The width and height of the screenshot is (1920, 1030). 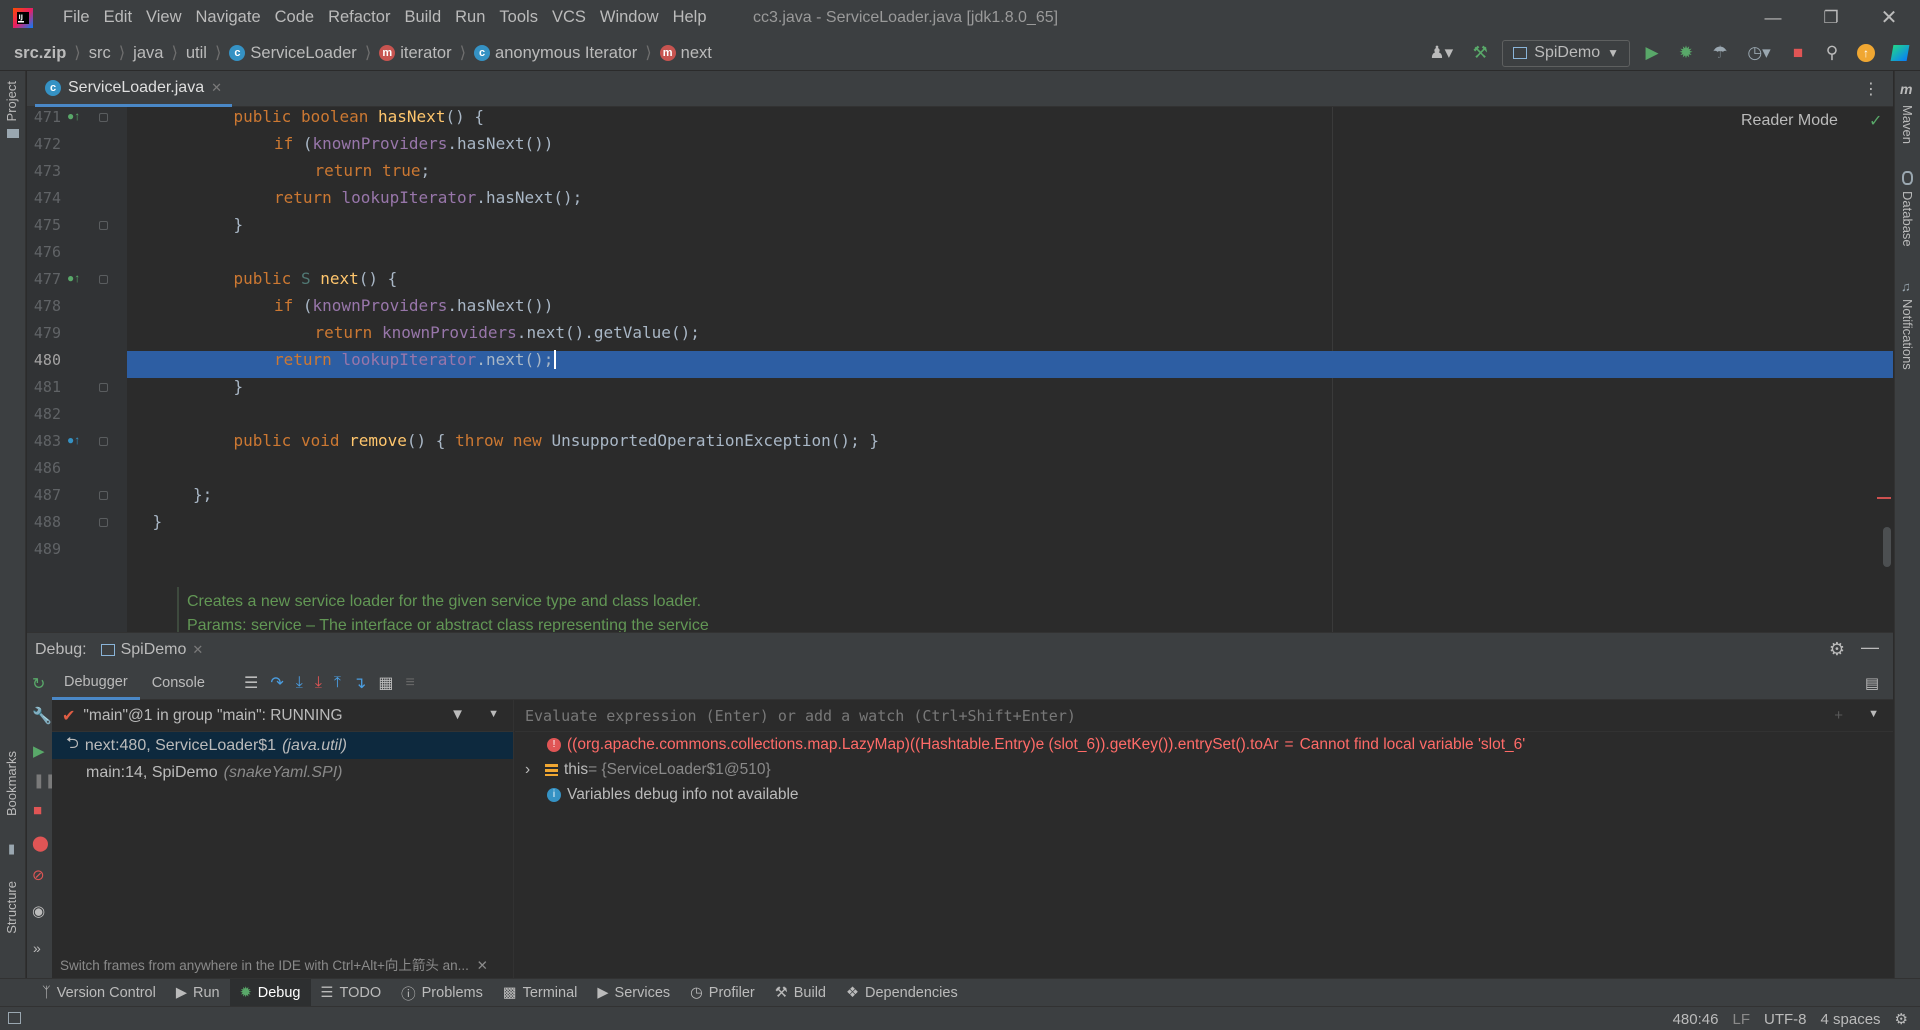 What do you see at coordinates (1875, 121) in the screenshot?
I see `inspection-ok-icon: ✓` at bounding box center [1875, 121].